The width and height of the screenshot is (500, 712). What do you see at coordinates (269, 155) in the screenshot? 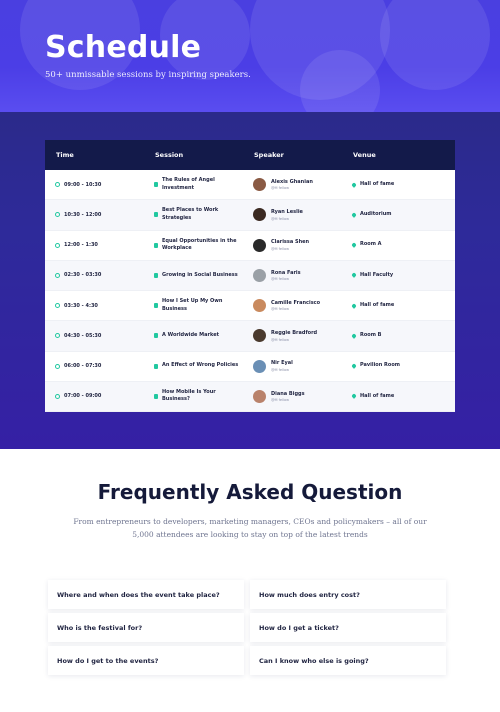
I see `header-speaker: Speaker` at bounding box center [269, 155].